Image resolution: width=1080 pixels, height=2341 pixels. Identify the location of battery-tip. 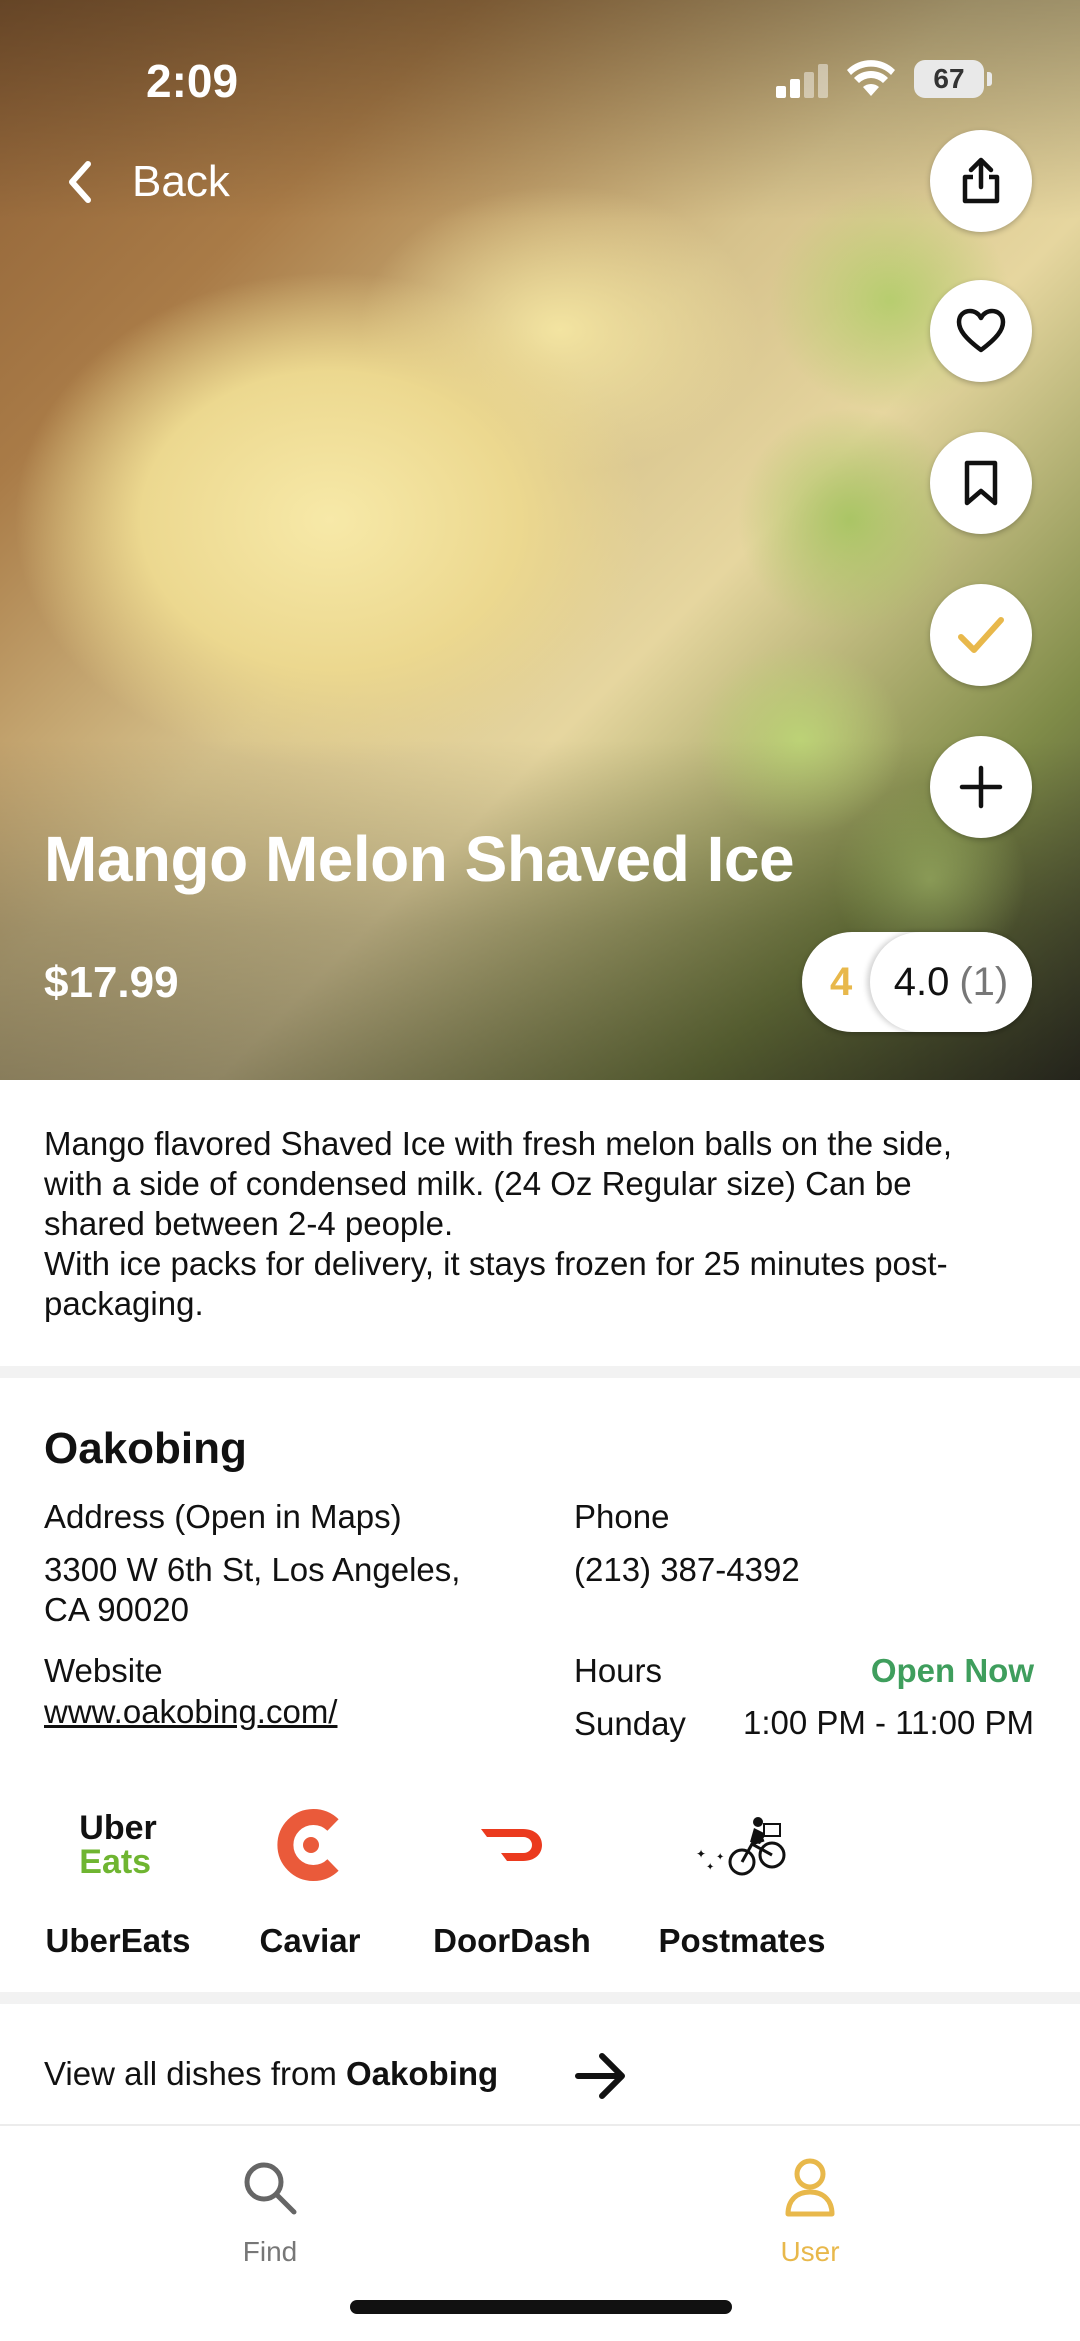
(989, 79).